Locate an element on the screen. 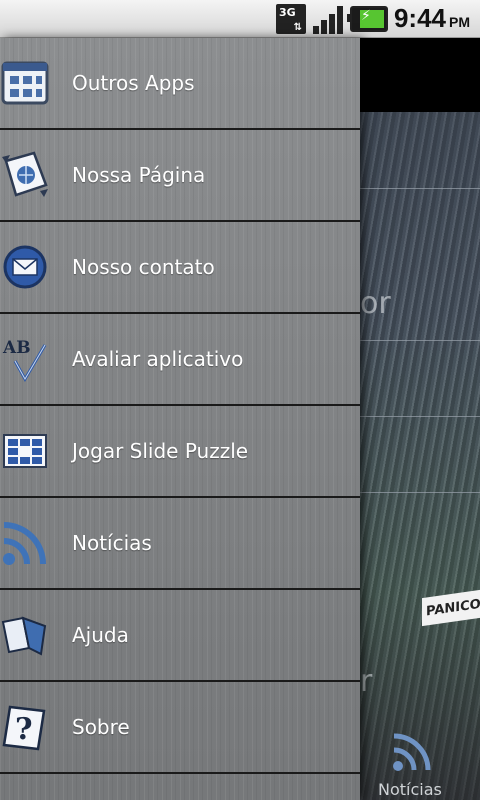 The height and width of the screenshot is (800, 480). menu-item-sobre: ? Sobre is located at coordinates (180, 728).